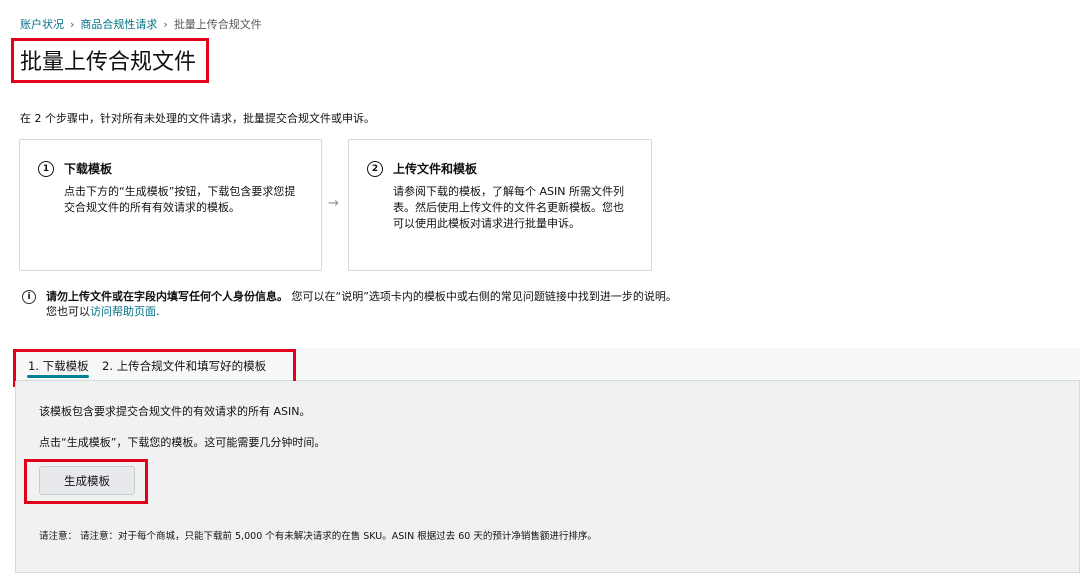  I want to click on breadcrumb-current: 批量上传合规文件, so click(217, 24).